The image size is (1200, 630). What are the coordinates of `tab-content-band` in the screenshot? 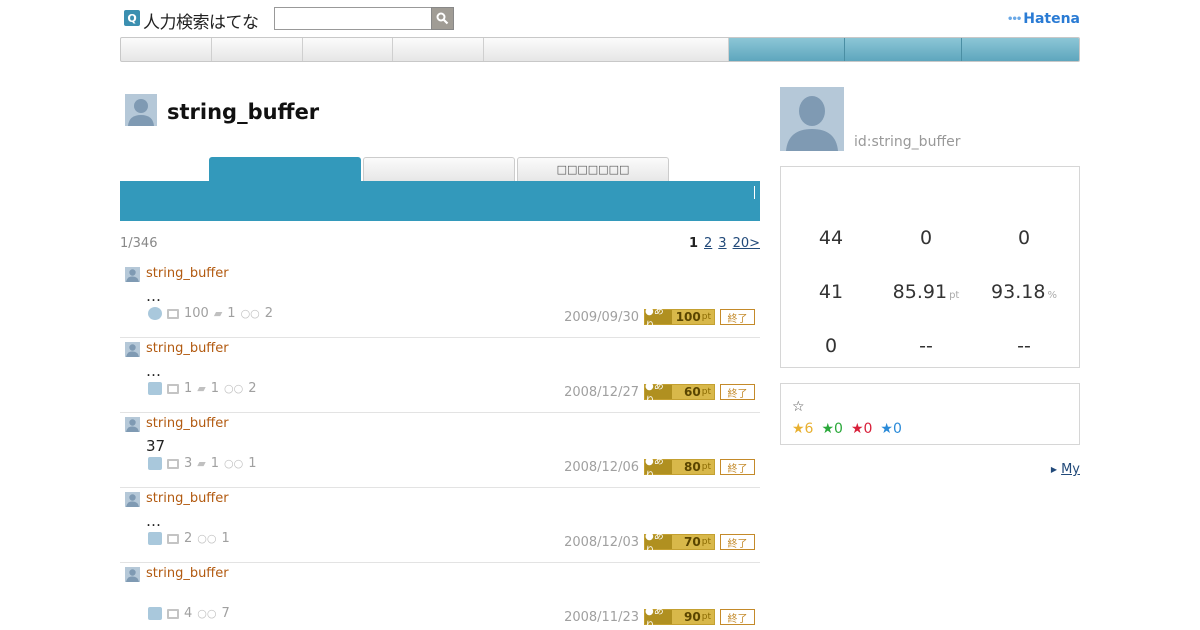 It's located at (440, 201).